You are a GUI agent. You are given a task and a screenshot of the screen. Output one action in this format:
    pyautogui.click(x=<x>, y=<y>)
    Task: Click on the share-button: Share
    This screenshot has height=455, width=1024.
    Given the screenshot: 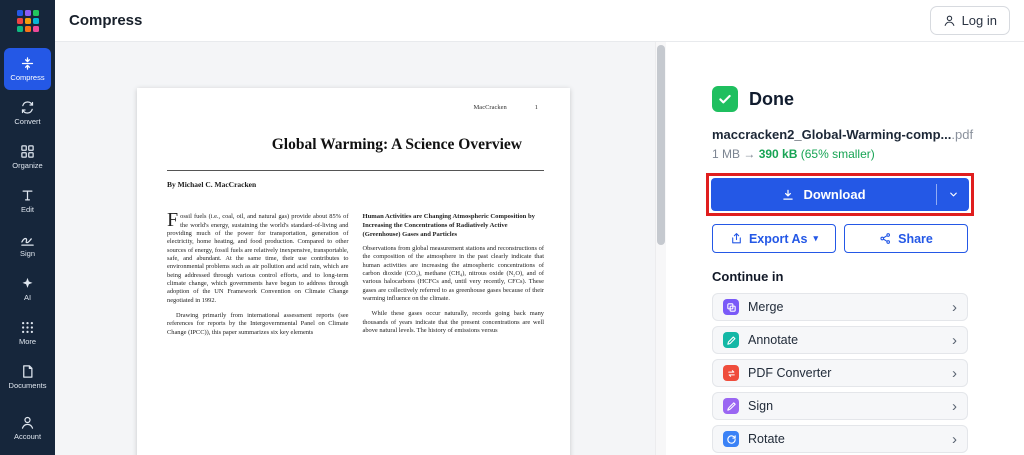 What is the action you would take?
    pyautogui.click(x=906, y=238)
    